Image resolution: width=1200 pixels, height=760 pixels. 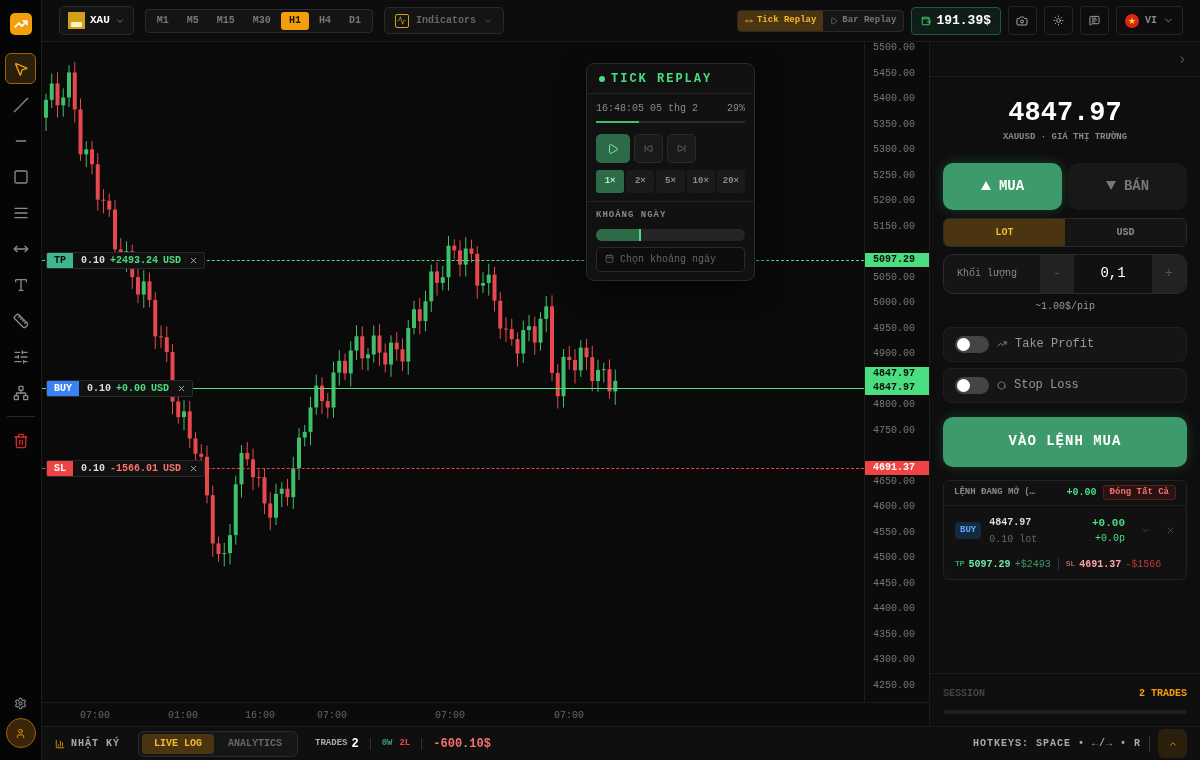 I want to click on price-tick: 5450.00, so click(x=894, y=73).